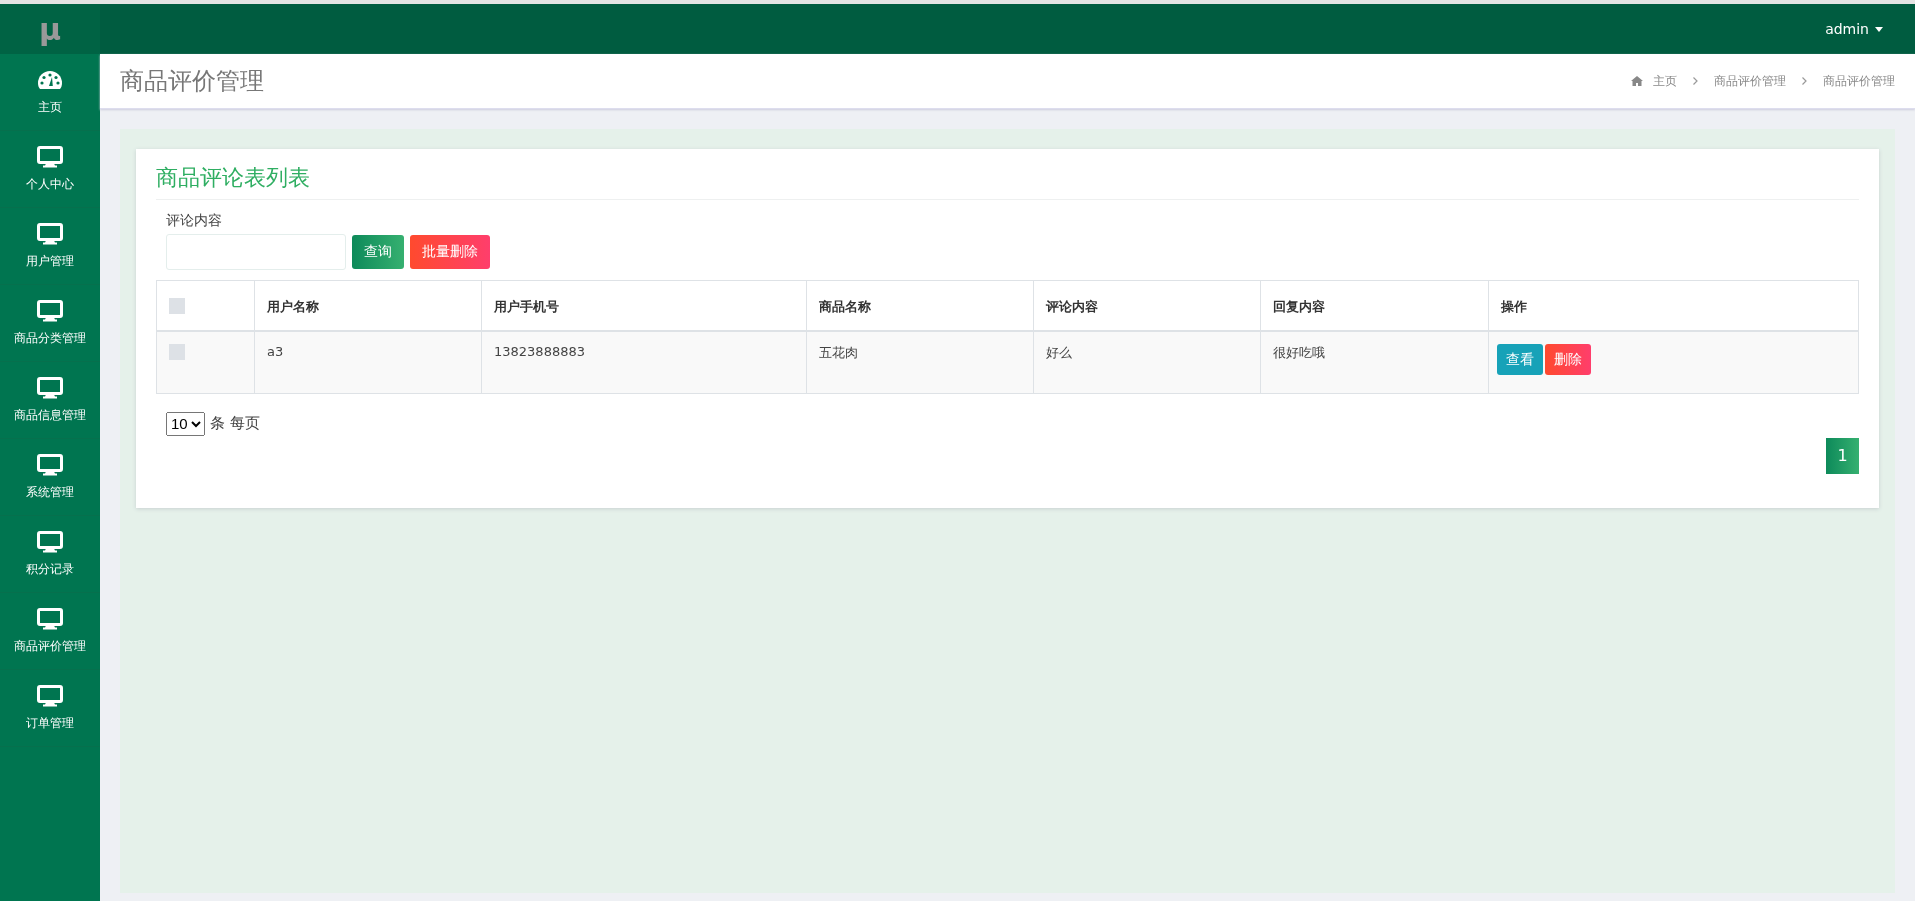 This screenshot has width=1915, height=901. Describe the element at coordinates (450, 252) in the screenshot. I see `batch-delete-button: 批量删除` at that location.